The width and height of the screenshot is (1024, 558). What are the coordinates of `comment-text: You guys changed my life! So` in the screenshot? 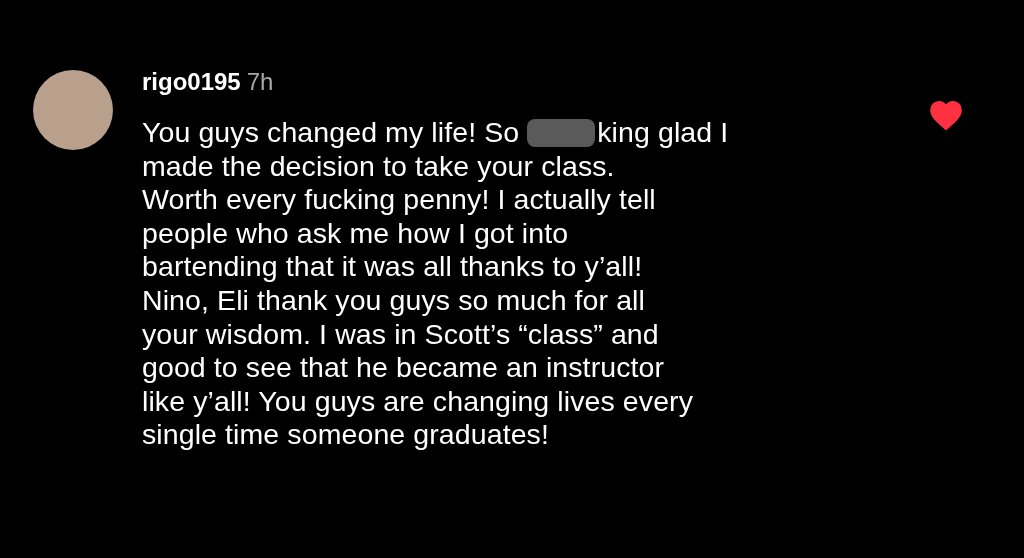 It's located at (331, 133).